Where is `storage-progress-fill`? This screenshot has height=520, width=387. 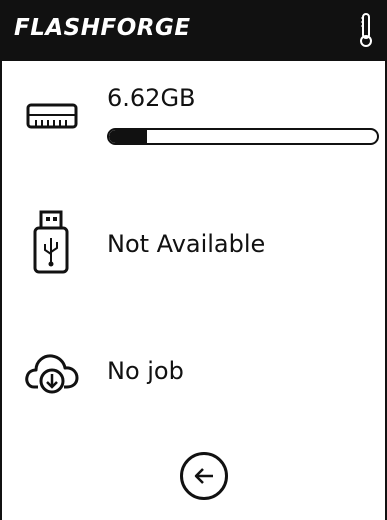 storage-progress-fill is located at coordinates (128, 136).